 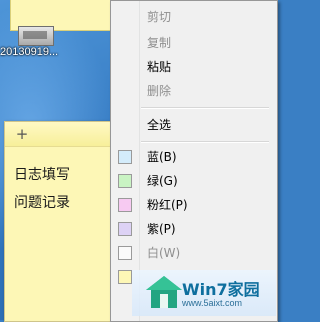 I want to click on color-swatch-white, so click(x=125, y=253).